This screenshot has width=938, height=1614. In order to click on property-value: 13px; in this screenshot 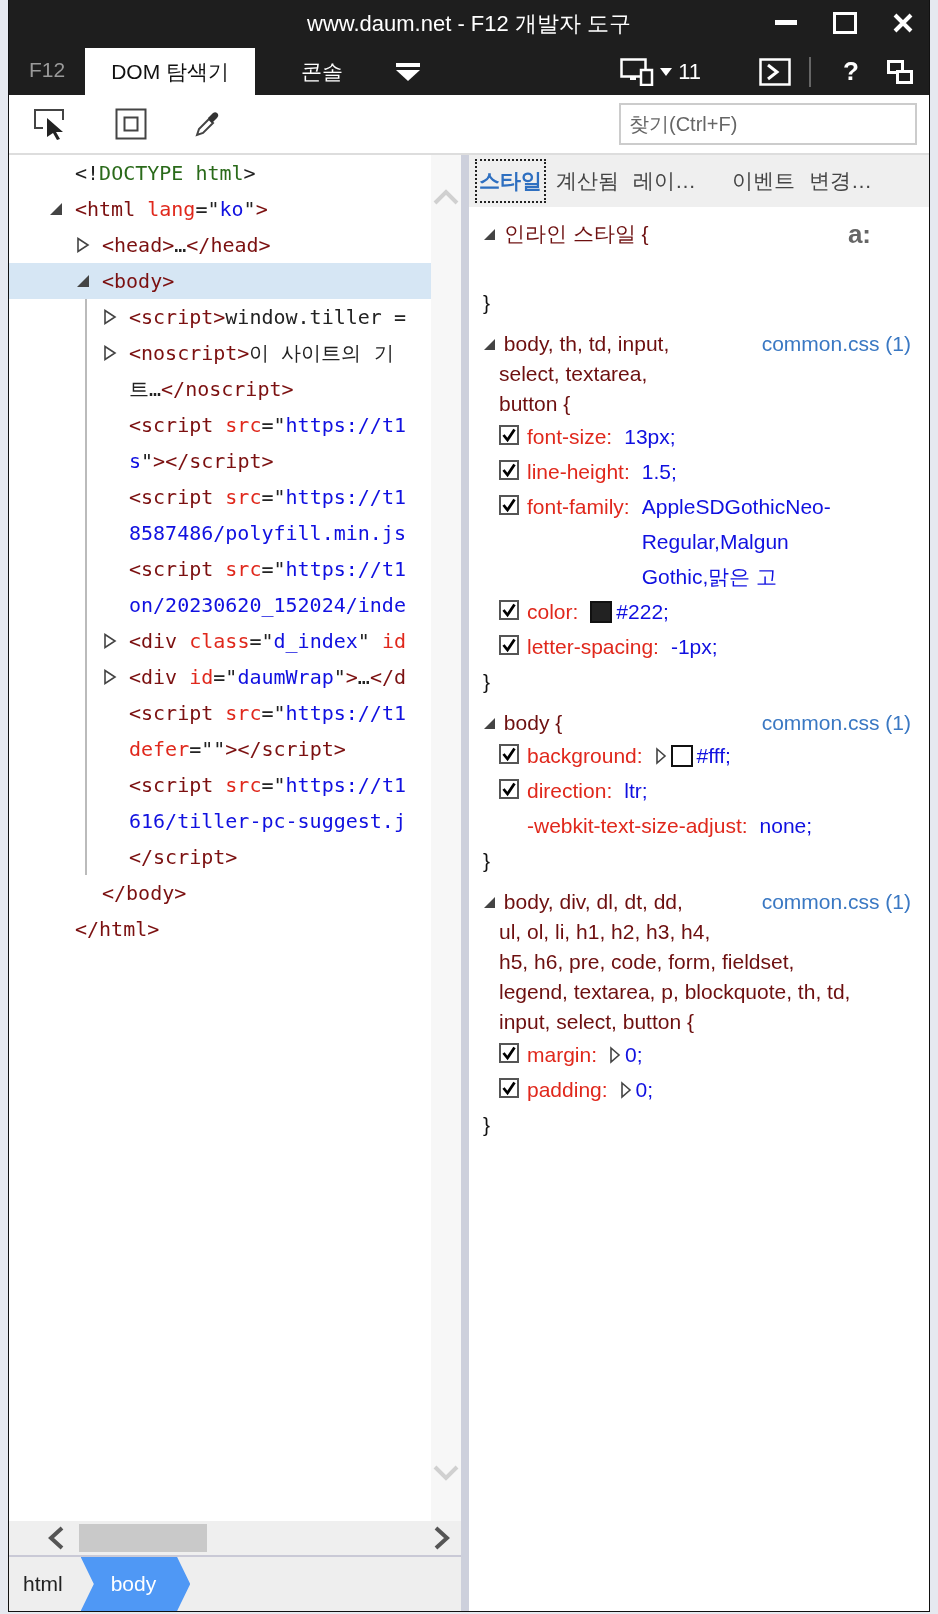, I will do `click(650, 436)`.